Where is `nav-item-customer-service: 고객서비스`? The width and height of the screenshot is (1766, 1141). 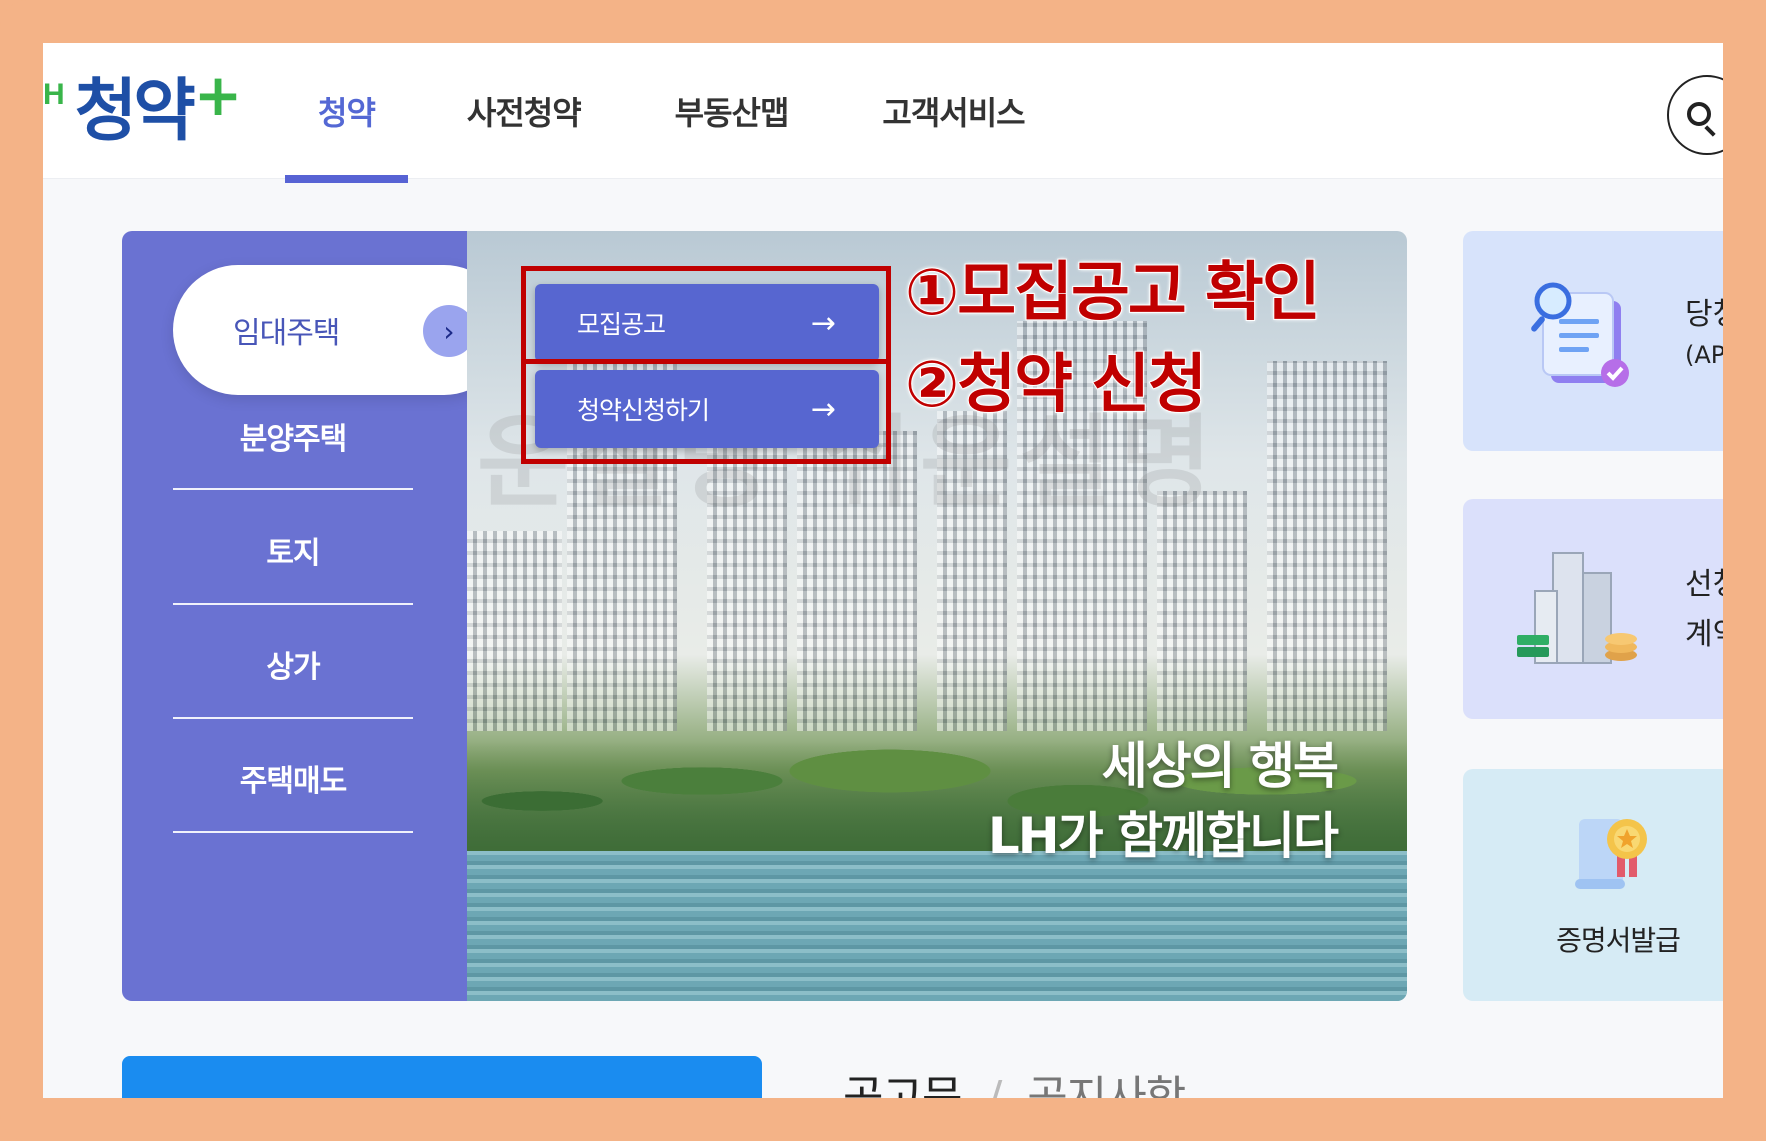
nav-item-customer-service: 고객서비스 is located at coordinates (953, 111).